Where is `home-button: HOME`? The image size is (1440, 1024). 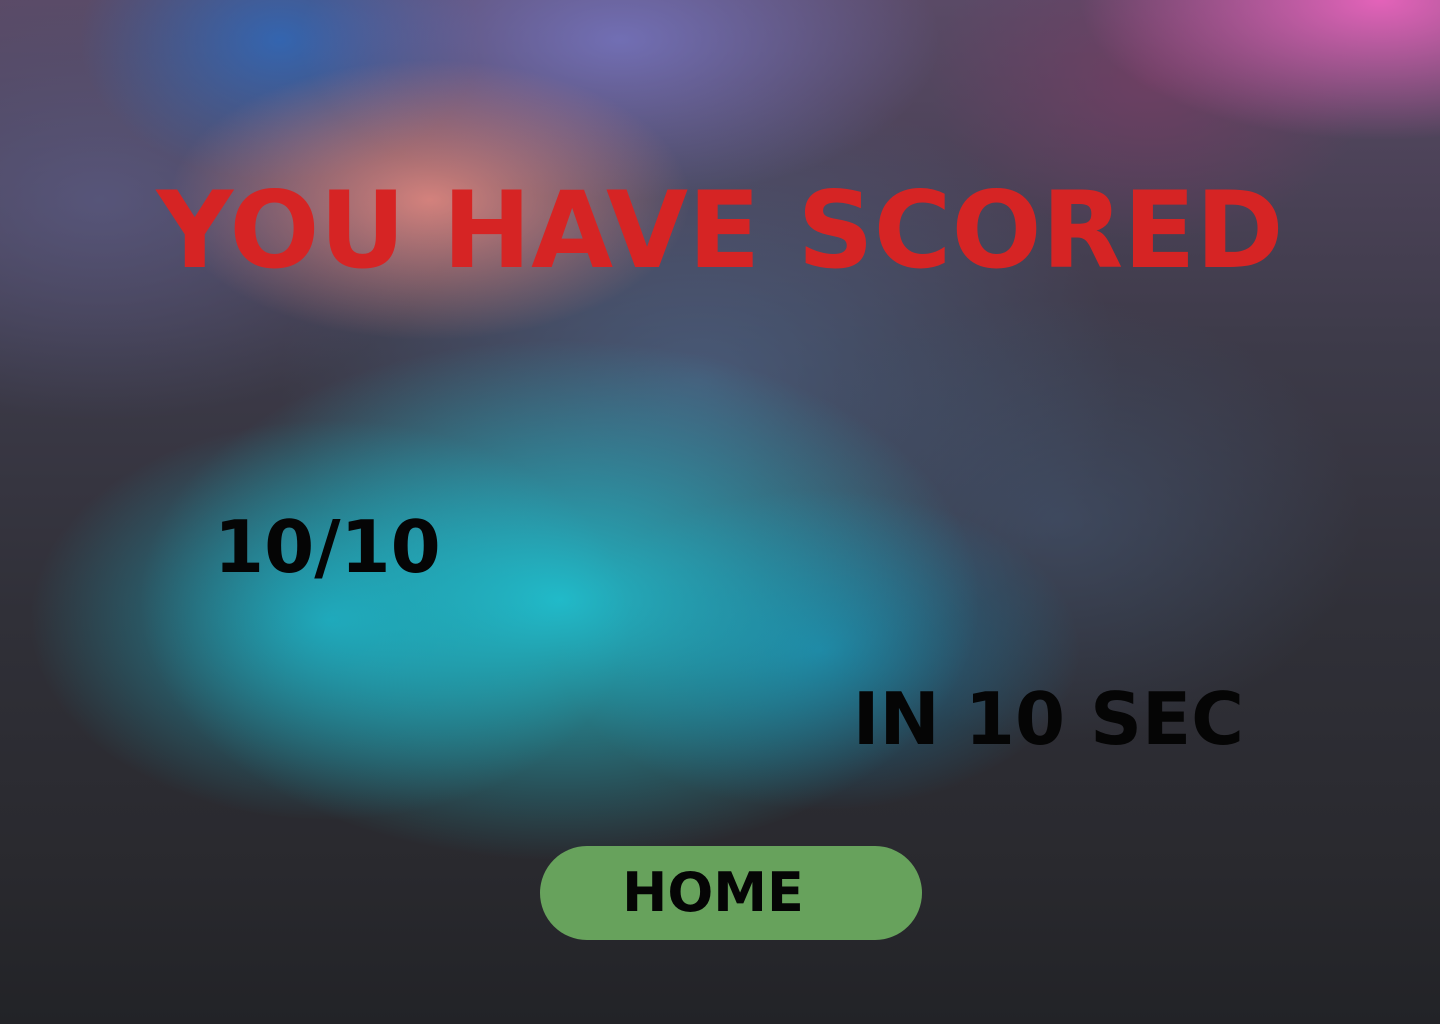
home-button: HOME is located at coordinates (731, 893).